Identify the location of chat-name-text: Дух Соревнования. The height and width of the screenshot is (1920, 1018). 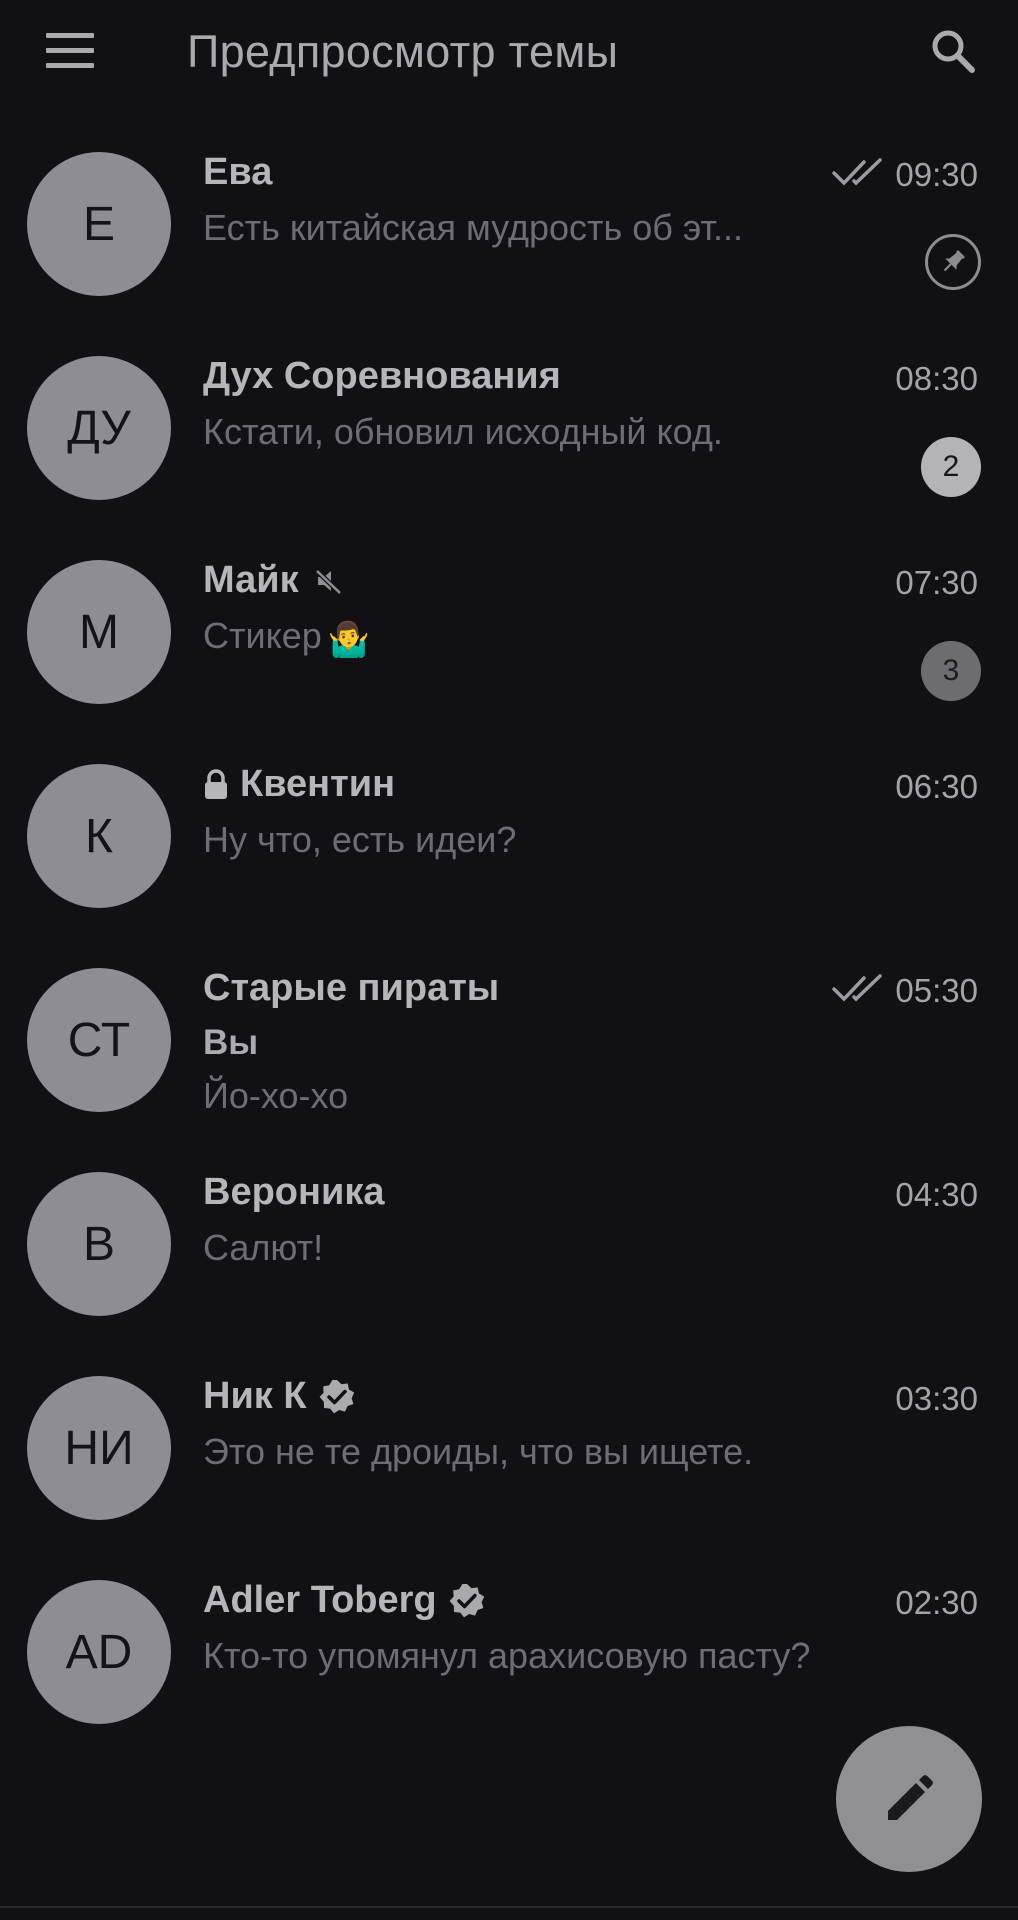
(382, 376).